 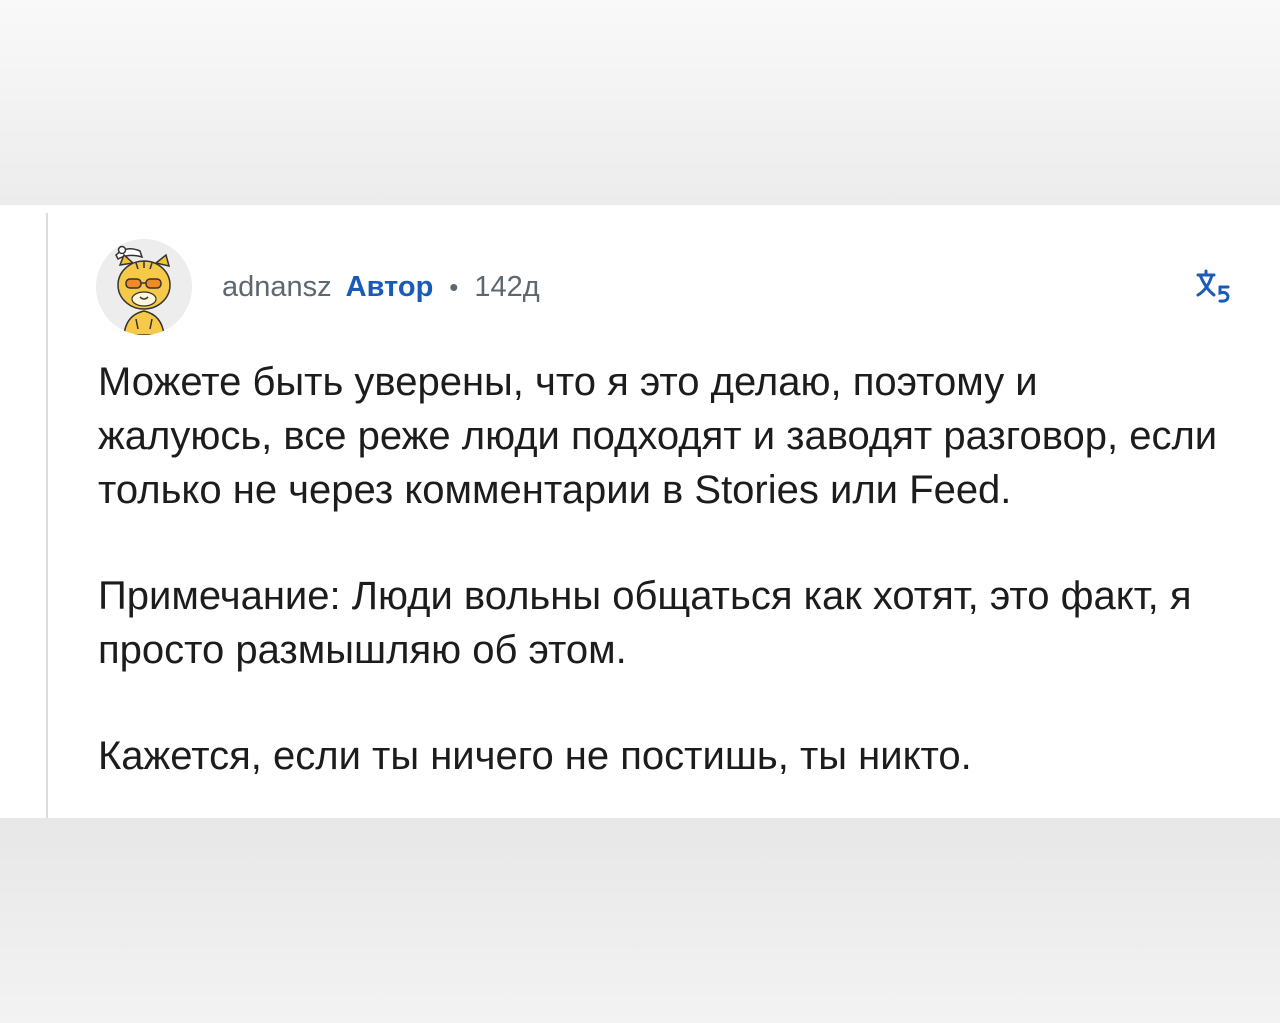 I want to click on user-avatar, so click(x=144, y=287).